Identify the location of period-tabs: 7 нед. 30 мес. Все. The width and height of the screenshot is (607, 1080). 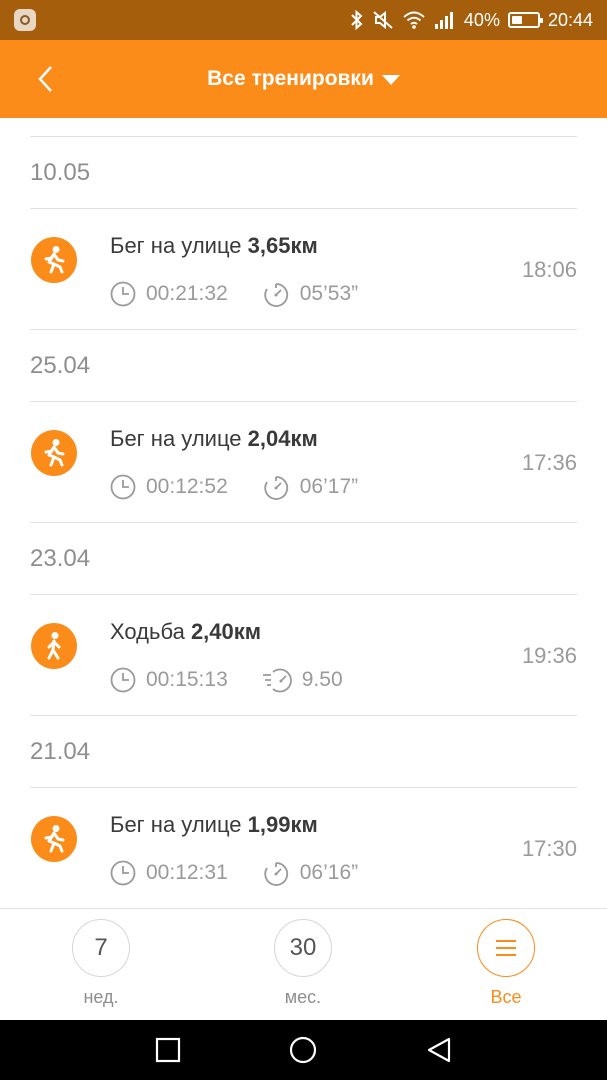
(303, 964).